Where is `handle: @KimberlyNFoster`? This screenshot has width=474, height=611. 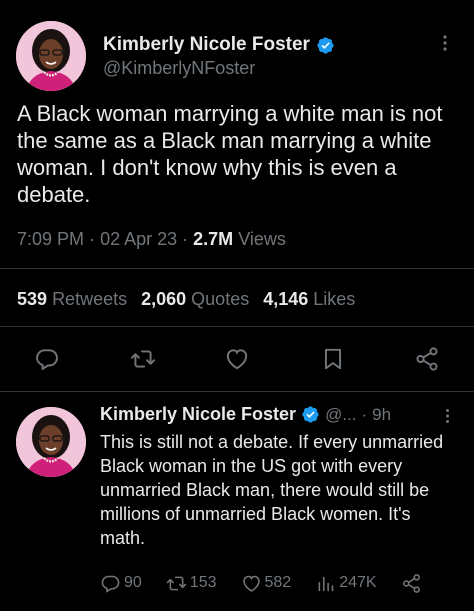
handle: @KimberlyNFoster is located at coordinates (179, 68).